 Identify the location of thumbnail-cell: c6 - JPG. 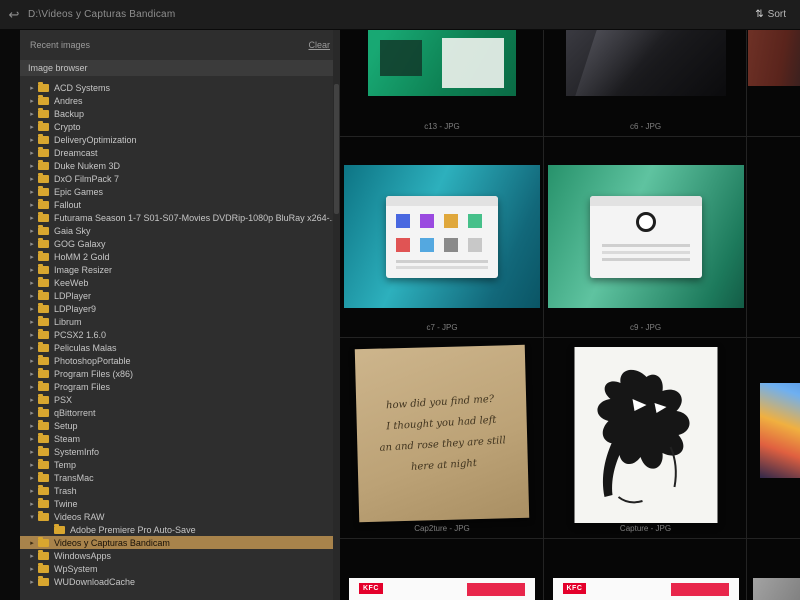
(645, 83).